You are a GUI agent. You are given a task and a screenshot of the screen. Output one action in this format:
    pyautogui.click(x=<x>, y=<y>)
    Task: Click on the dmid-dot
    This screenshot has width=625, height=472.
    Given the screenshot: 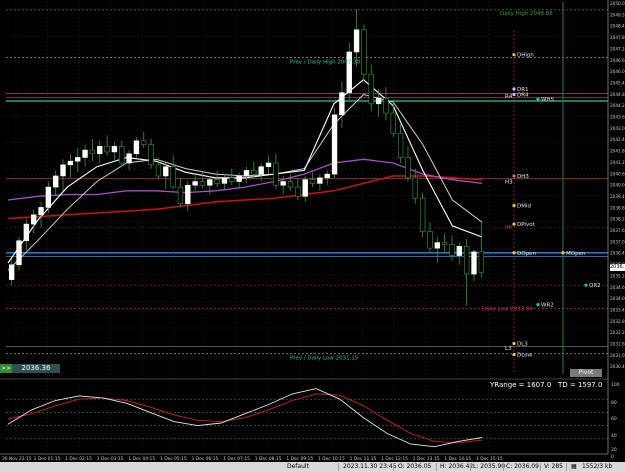 What is the action you would take?
    pyautogui.click(x=514, y=205)
    